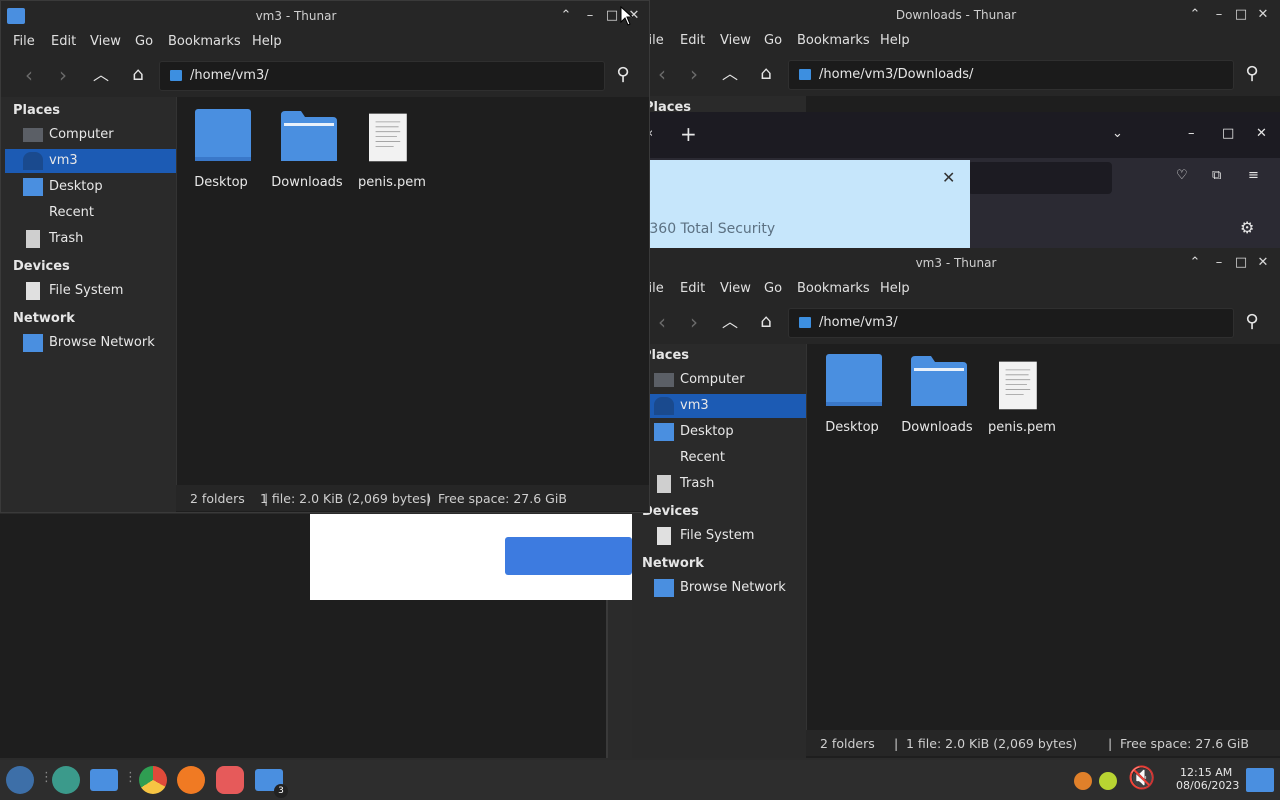 The image size is (1280, 800). What do you see at coordinates (1253, 175) in the screenshot?
I see `browser-menu-icon: ≡` at bounding box center [1253, 175].